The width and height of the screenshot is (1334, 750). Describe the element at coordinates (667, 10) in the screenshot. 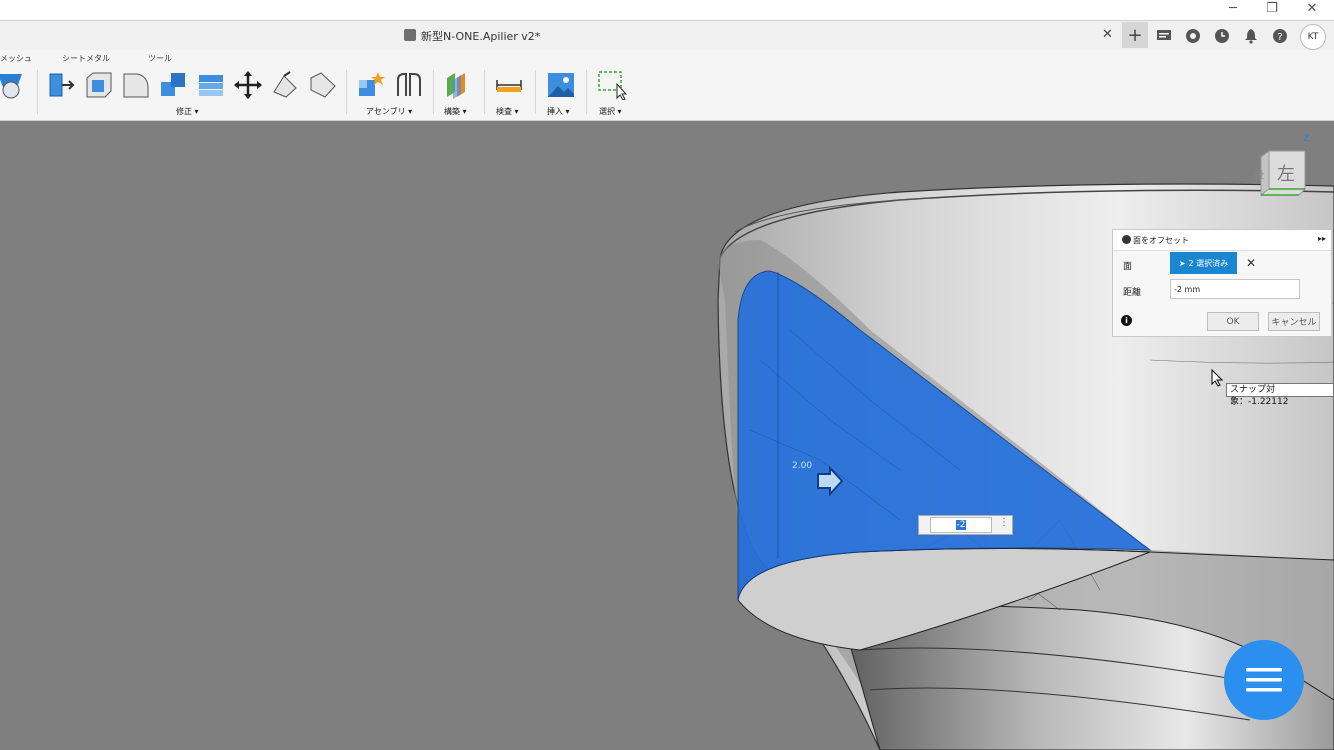

I see `window-titlebar` at that location.